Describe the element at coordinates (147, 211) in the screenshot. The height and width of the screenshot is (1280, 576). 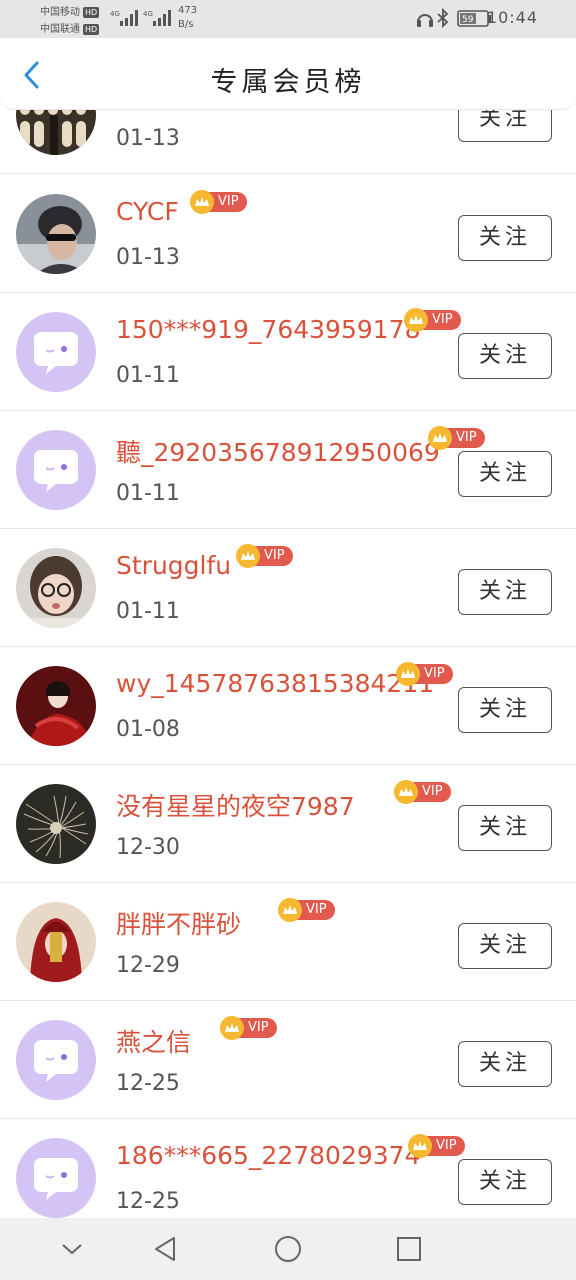
I see `member-name: CYCF` at that location.